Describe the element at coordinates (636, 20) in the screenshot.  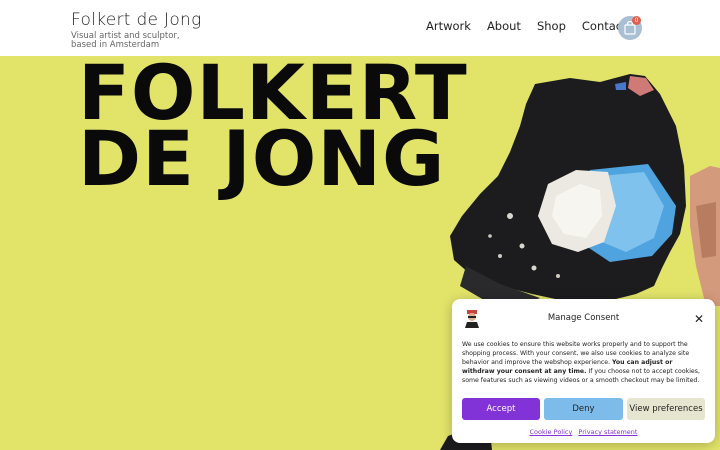
I see `cart-count-badge: 0` at that location.